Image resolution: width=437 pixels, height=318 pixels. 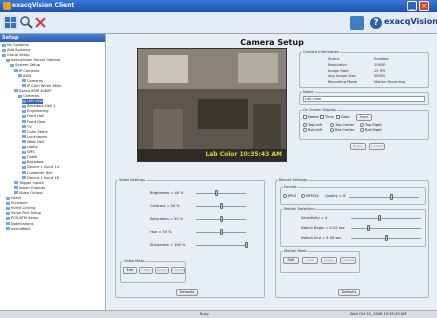 What do you see at coordinates (289, 196) in the screenshot?
I see `format-jpeg-radio: JPEG` at bounding box center [289, 196].